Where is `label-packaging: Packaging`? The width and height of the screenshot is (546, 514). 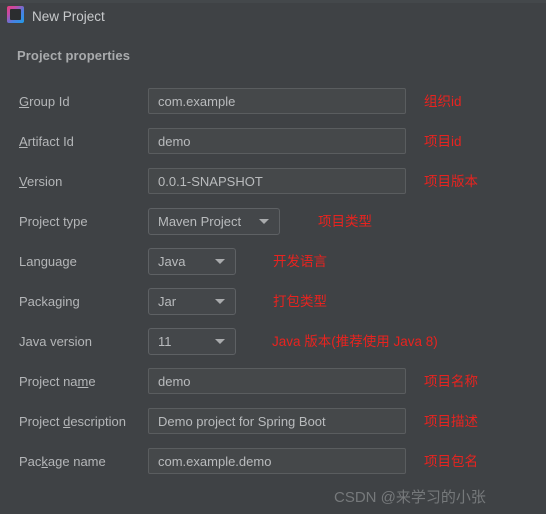 label-packaging: Packaging is located at coordinates (49, 301).